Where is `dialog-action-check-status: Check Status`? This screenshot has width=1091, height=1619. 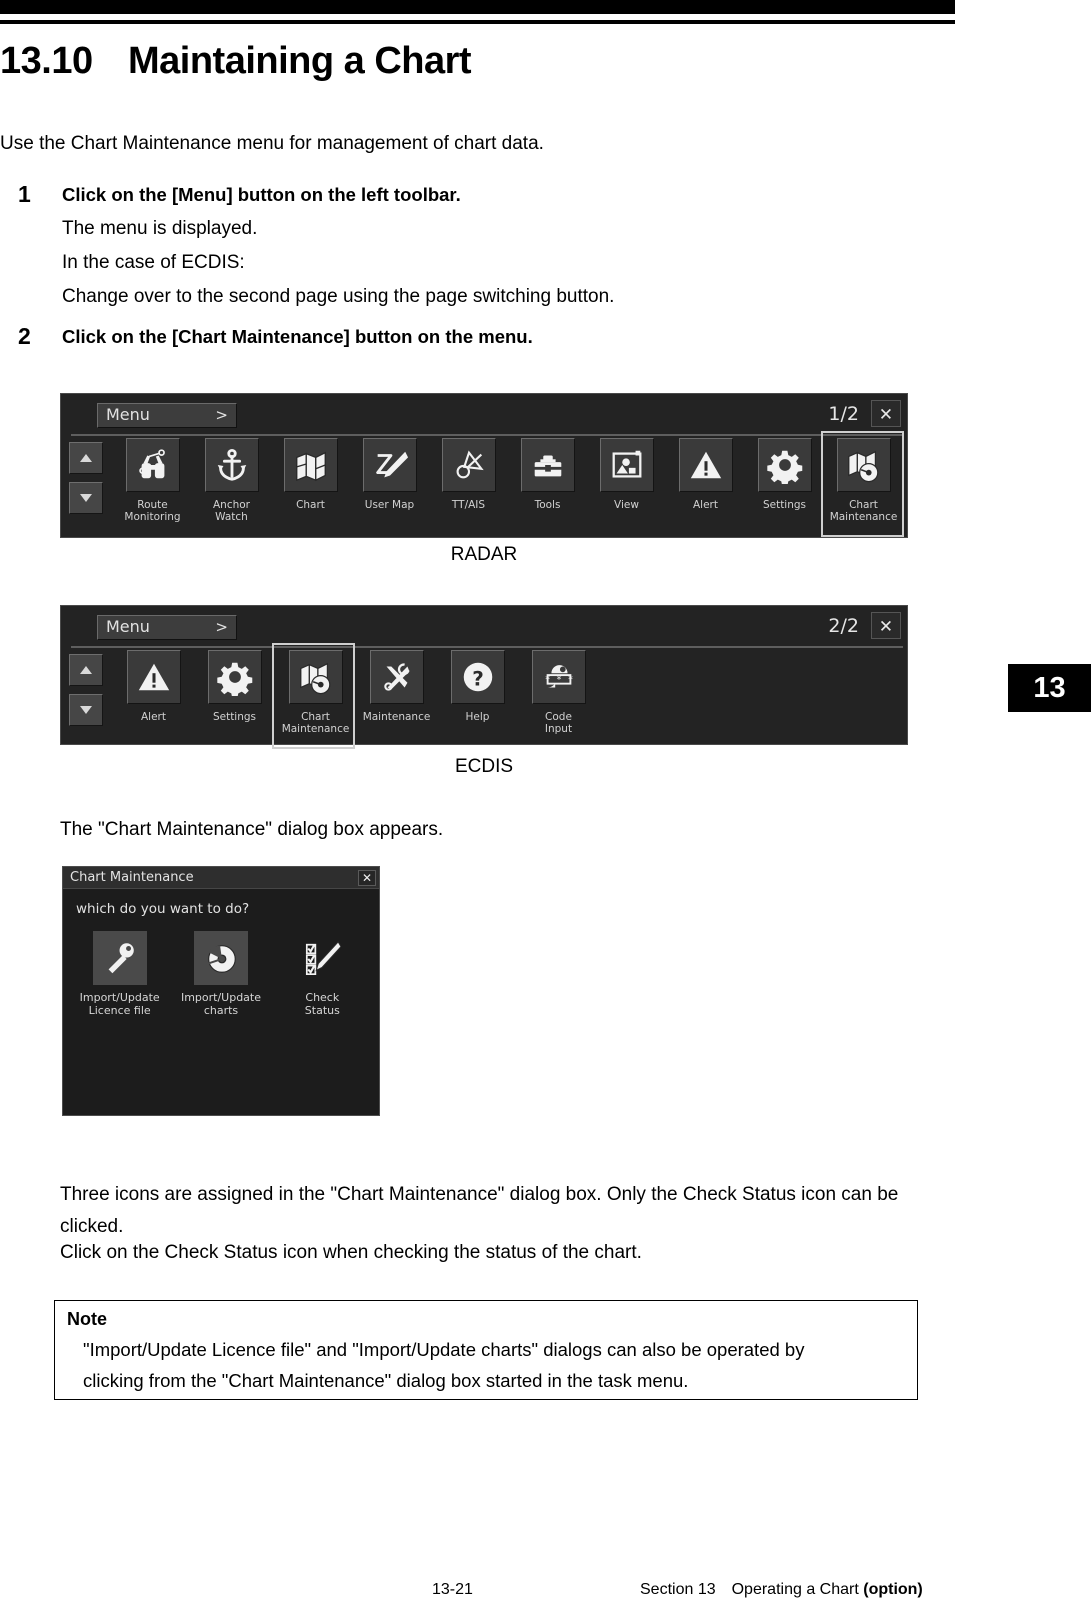 dialog-action-check-status: Check Status is located at coordinates (322, 974).